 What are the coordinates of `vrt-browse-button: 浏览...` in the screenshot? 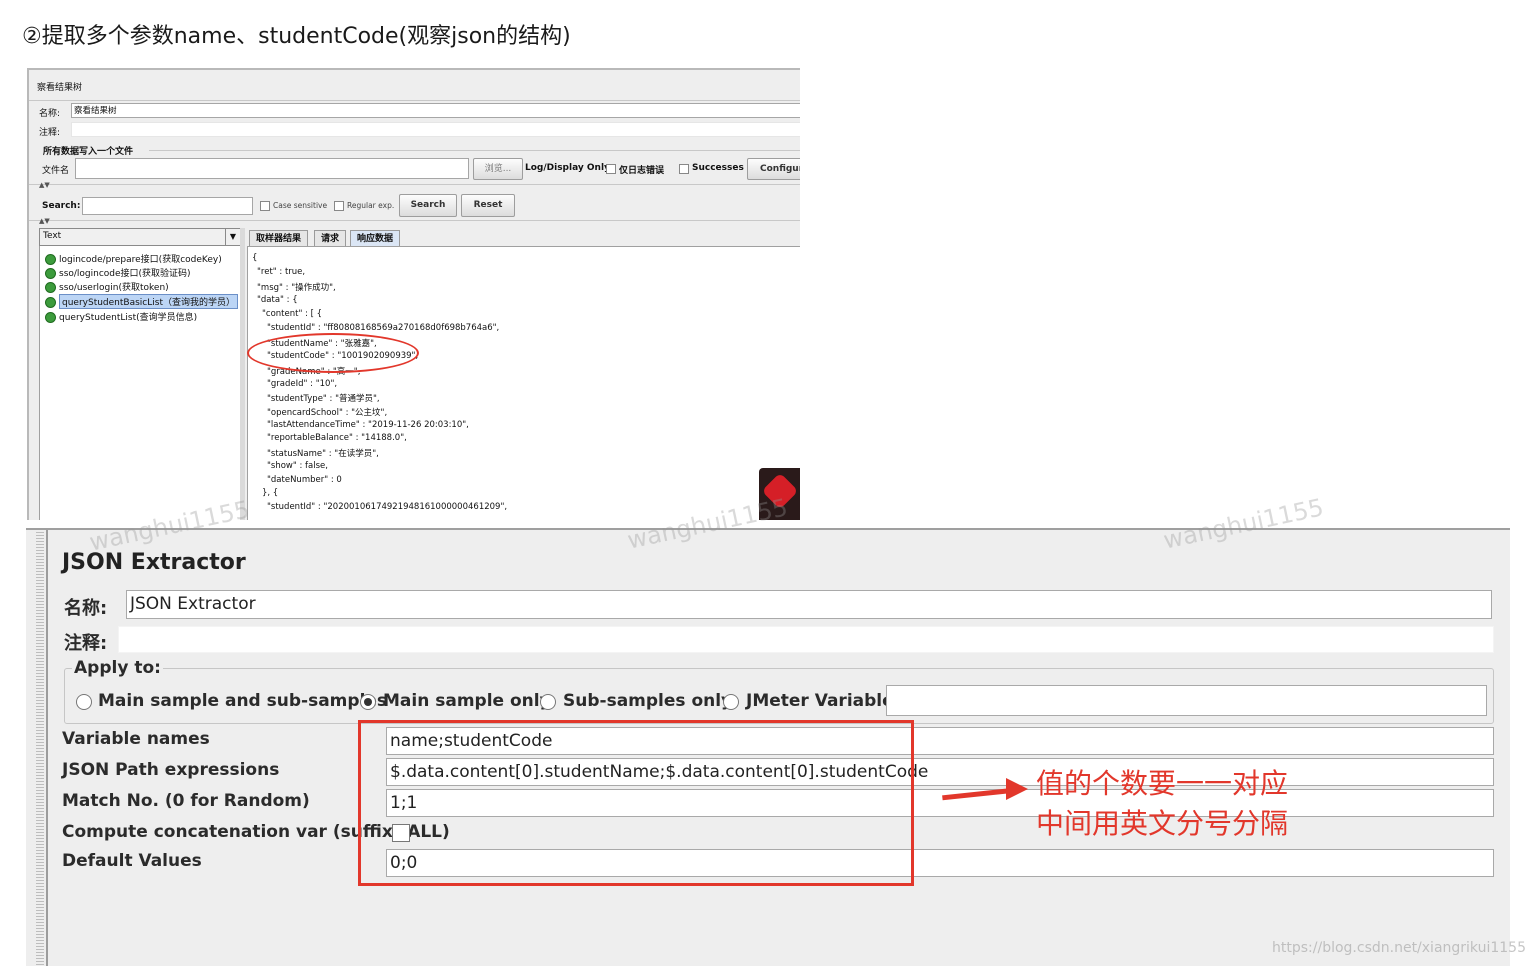 It's located at (498, 169).